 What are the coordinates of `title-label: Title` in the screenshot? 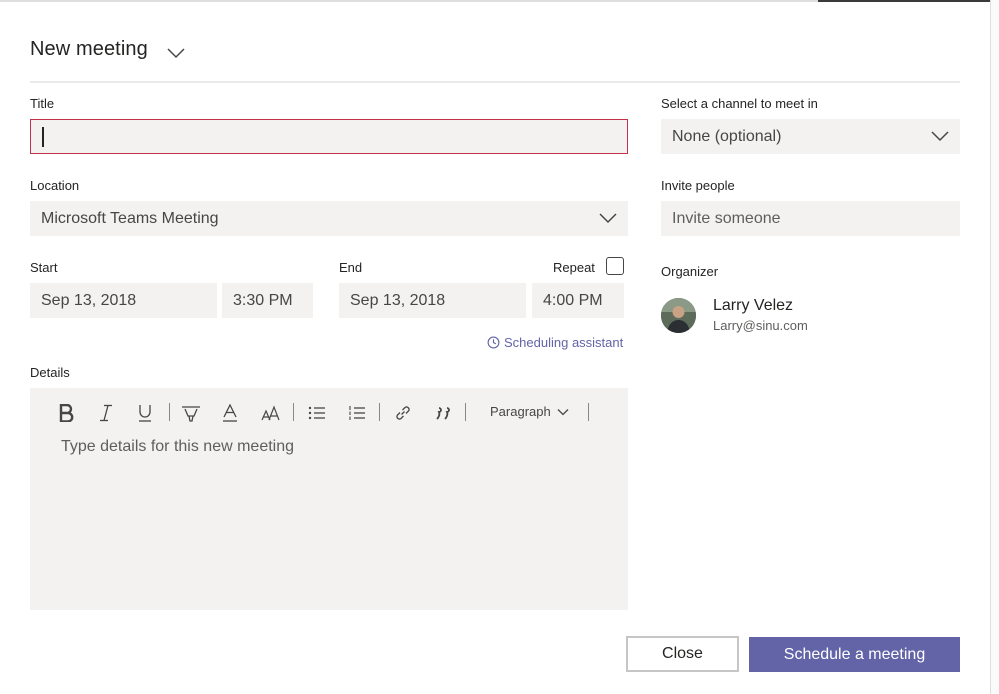 It's located at (42, 103).